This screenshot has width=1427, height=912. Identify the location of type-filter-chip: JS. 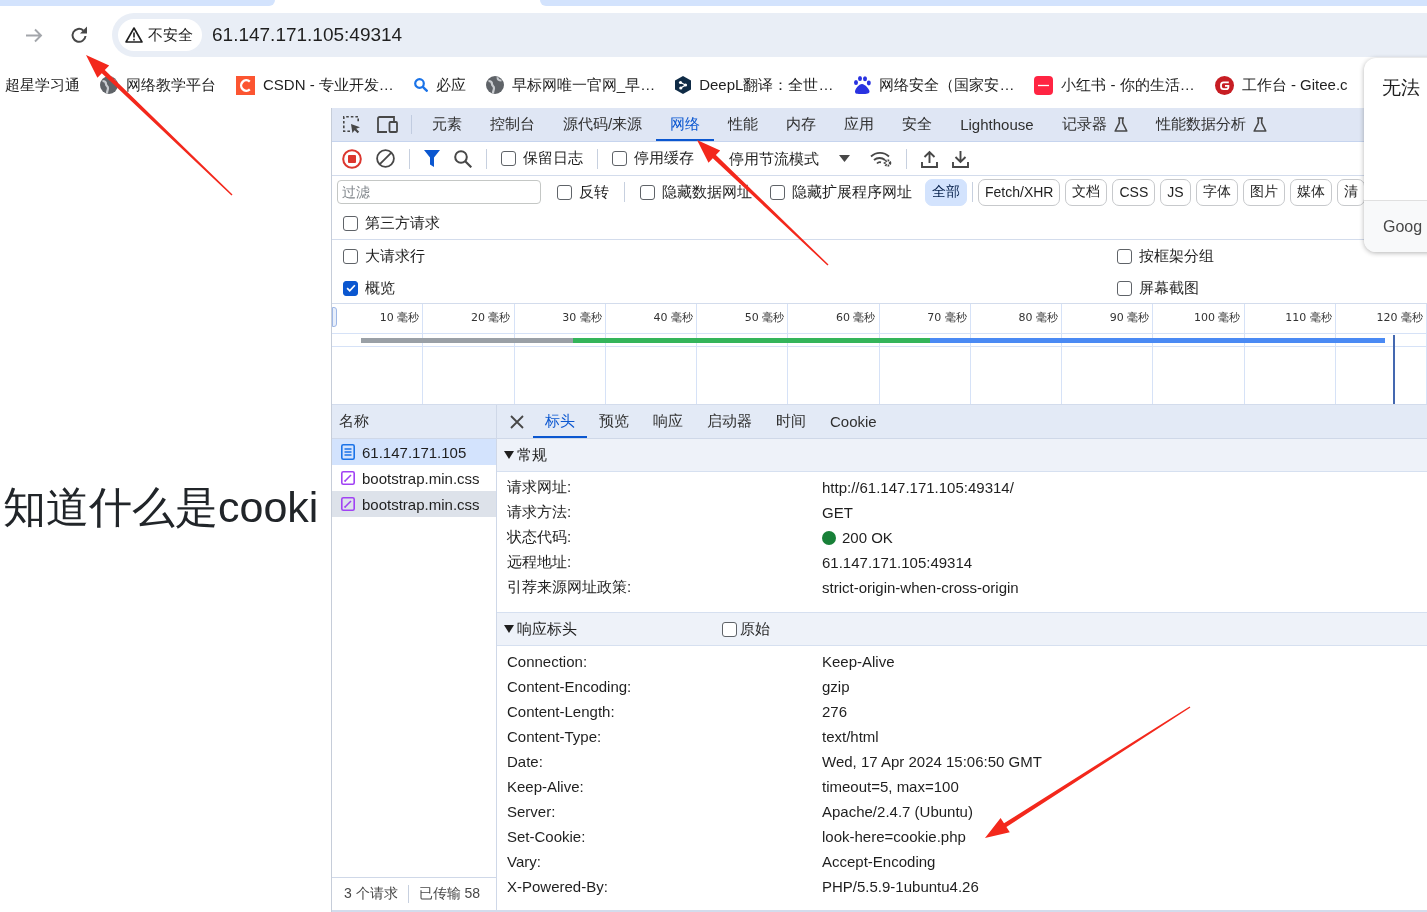
(1175, 192).